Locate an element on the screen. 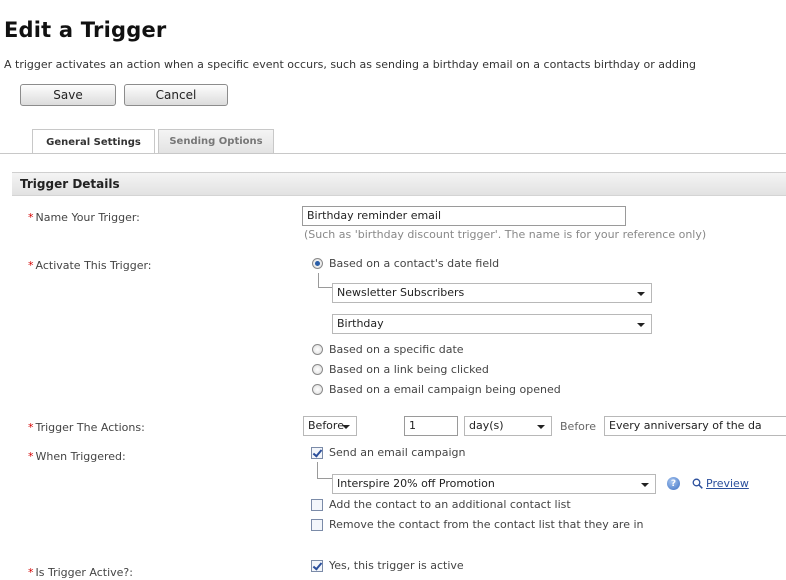 The image size is (786, 580). anniversary-select: Every anniversary of the da is located at coordinates (695, 426).